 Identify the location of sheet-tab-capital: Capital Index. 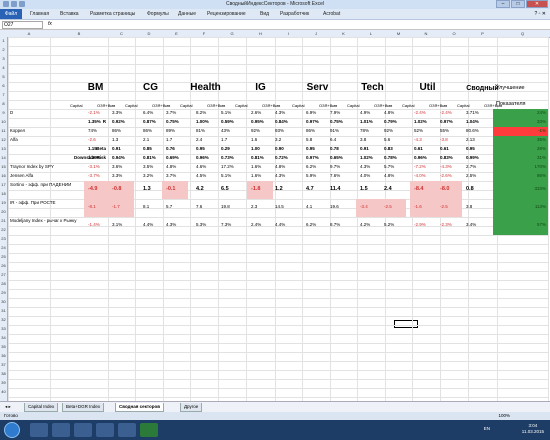
(41, 407).